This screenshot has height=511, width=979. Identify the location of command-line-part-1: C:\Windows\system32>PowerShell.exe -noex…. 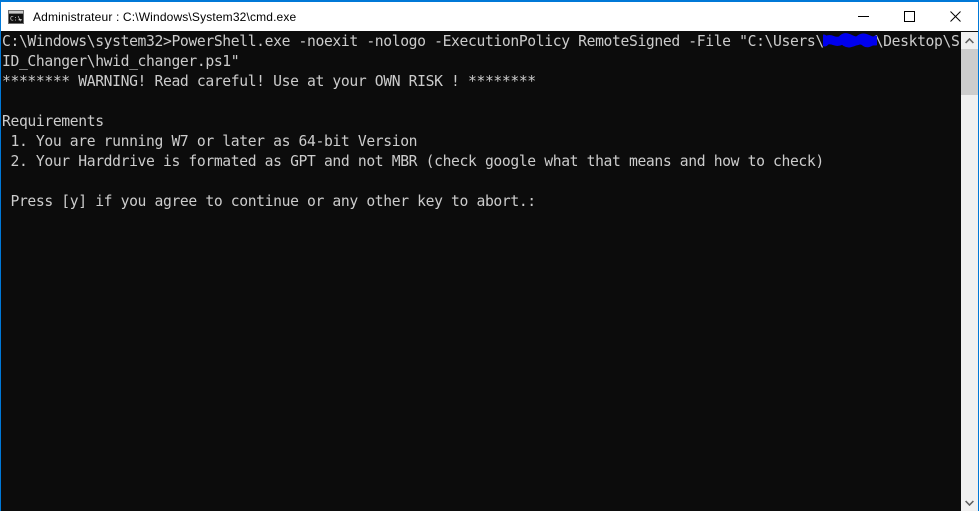
(480, 42).